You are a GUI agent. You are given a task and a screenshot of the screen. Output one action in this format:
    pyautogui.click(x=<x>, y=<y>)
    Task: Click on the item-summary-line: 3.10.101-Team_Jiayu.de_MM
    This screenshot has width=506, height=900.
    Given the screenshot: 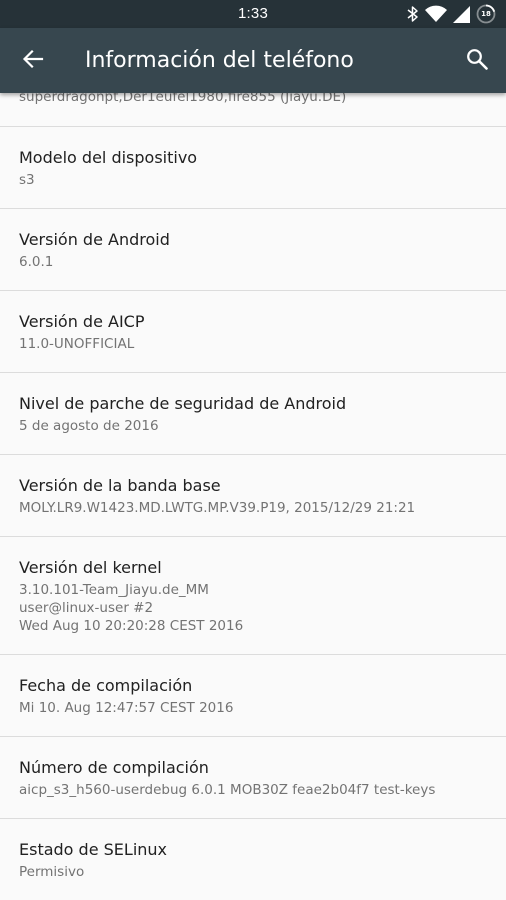 What is the action you would take?
    pyautogui.click(x=114, y=590)
    